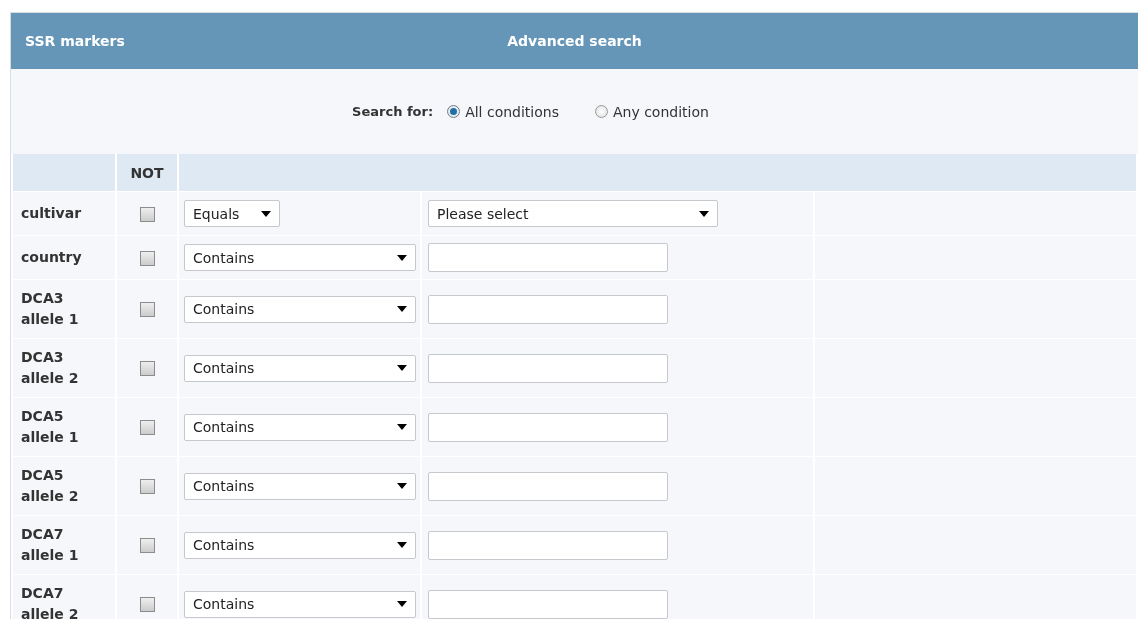 The height and width of the screenshot is (619, 1138). What do you see at coordinates (147, 173) in the screenshot?
I see `column-header: NOT` at bounding box center [147, 173].